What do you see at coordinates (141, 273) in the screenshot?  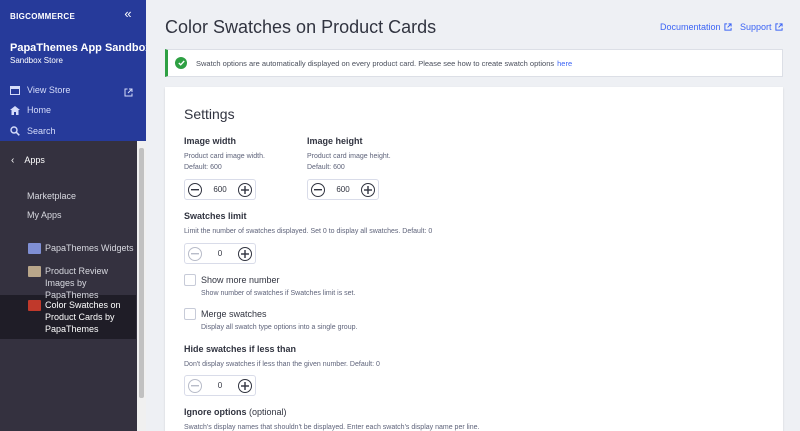 I see `sidebar-scrollbar-thumb` at bounding box center [141, 273].